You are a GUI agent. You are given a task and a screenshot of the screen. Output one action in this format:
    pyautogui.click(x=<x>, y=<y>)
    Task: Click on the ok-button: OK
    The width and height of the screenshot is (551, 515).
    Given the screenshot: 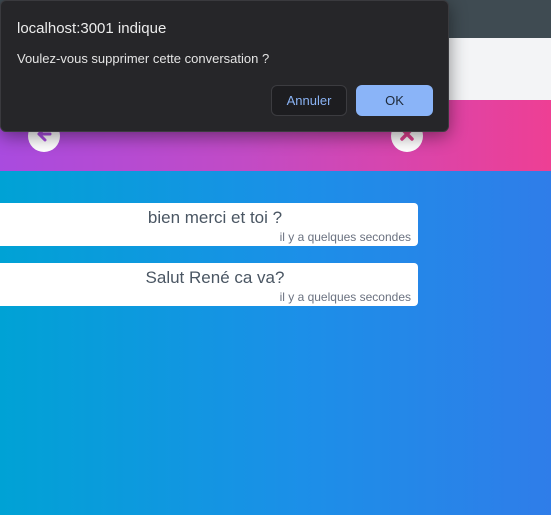 What is the action you would take?
    pyautogui.click(x=394, y=100)
    